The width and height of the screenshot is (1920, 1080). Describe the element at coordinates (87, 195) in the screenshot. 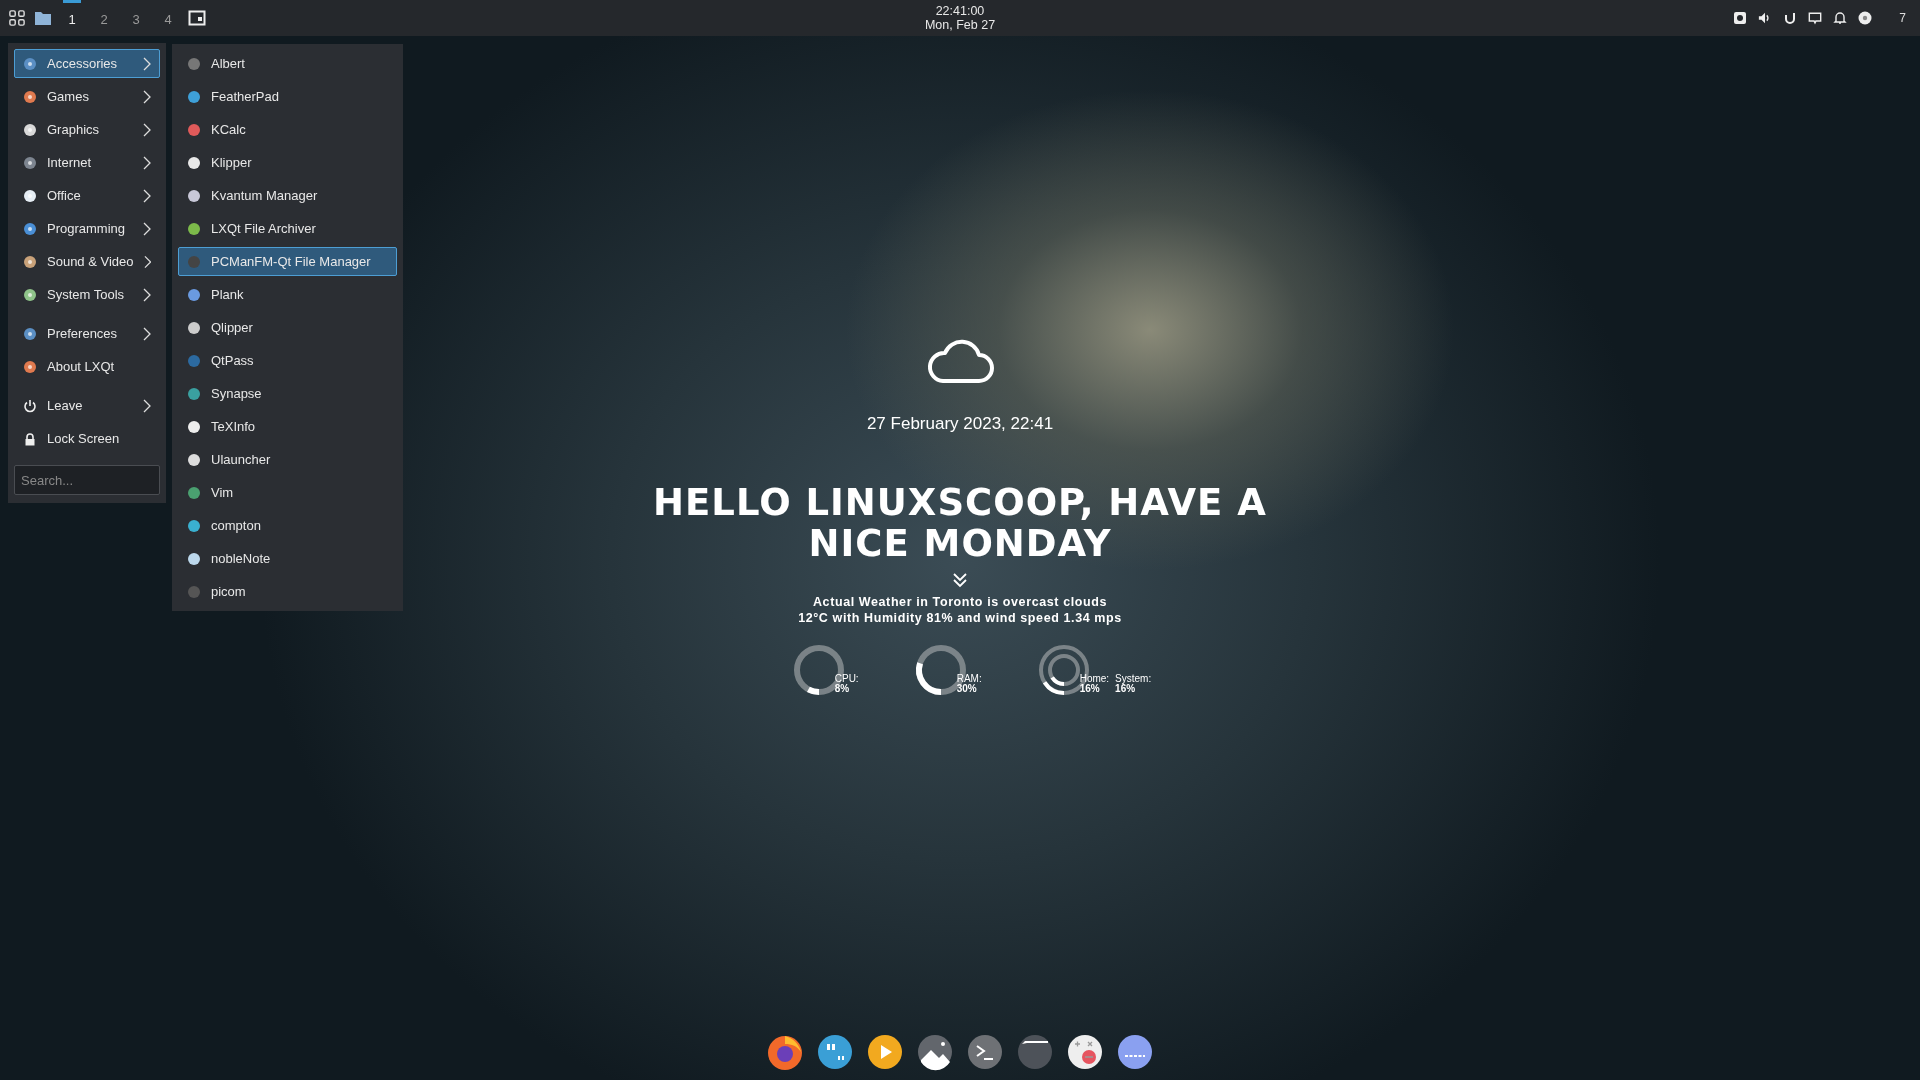

I see `menu-item: Office` at that location.